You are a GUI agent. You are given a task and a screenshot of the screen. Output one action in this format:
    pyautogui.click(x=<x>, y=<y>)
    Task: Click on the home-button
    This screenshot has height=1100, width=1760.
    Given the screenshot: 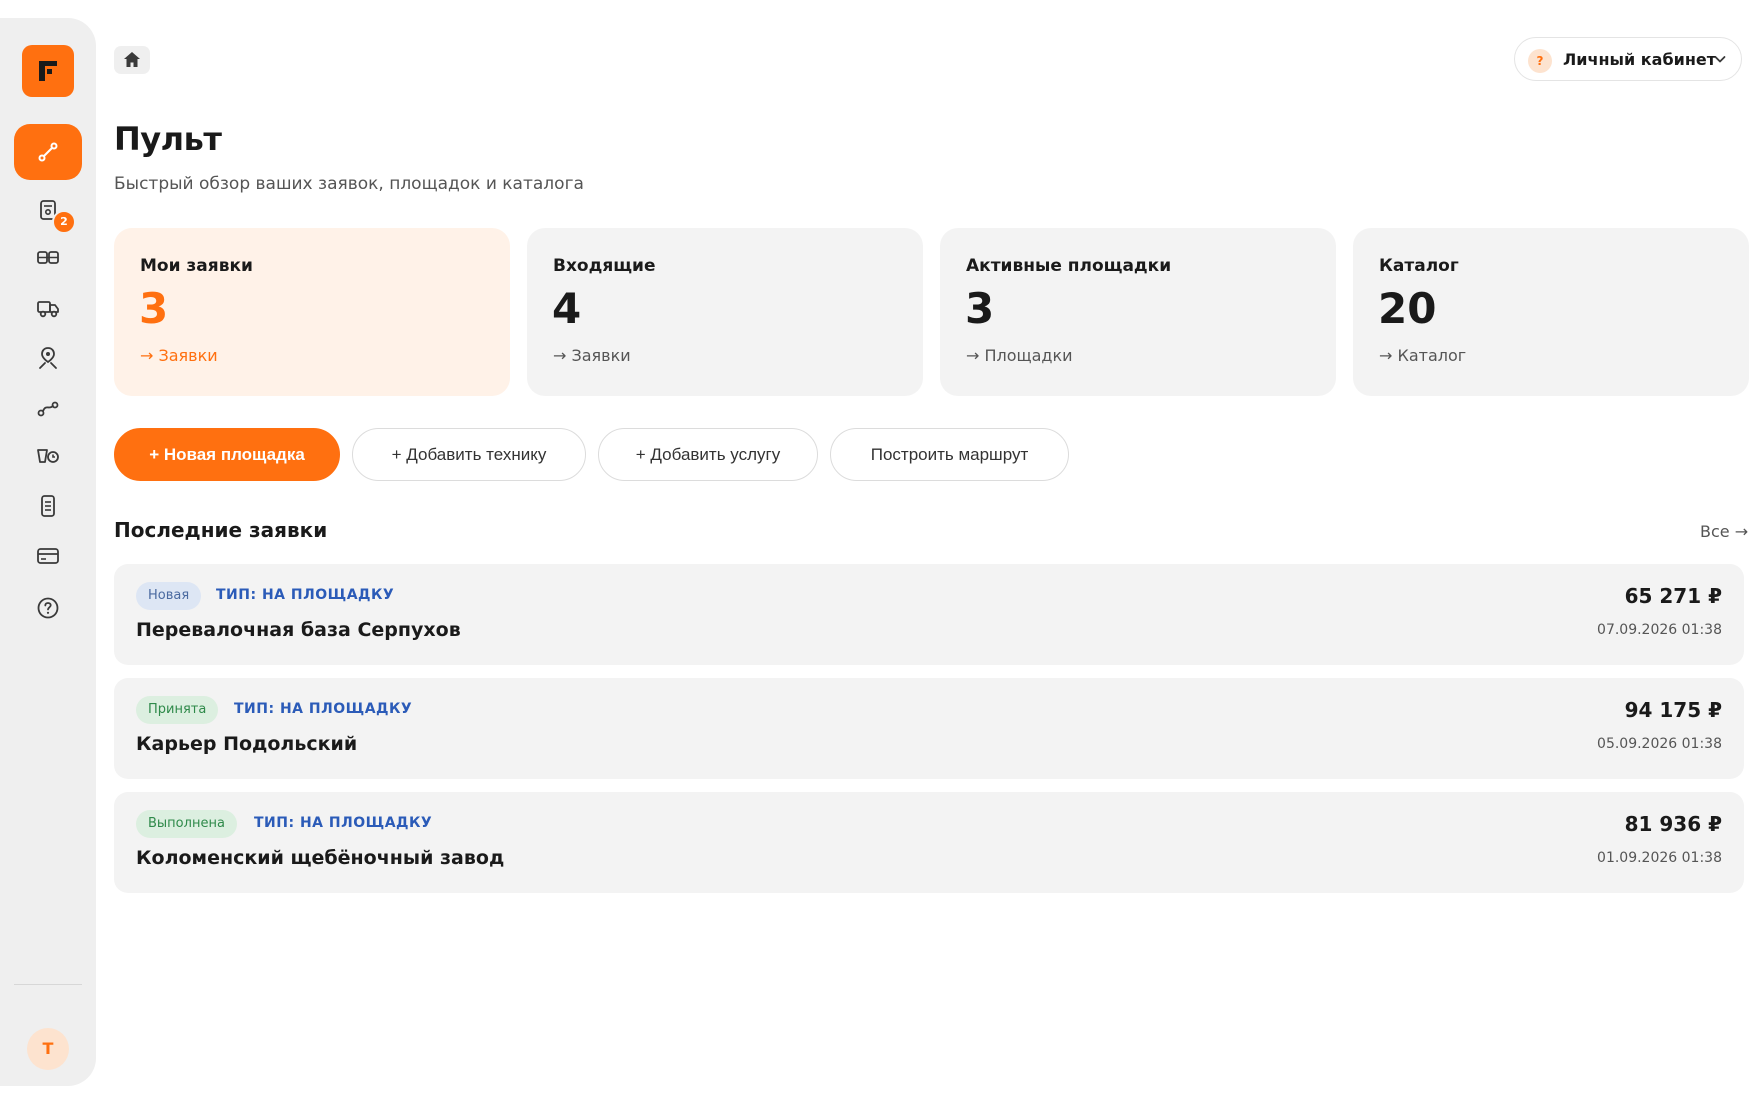 What is the action you would take?
    pyautogui.click(x=132, y=60)
    